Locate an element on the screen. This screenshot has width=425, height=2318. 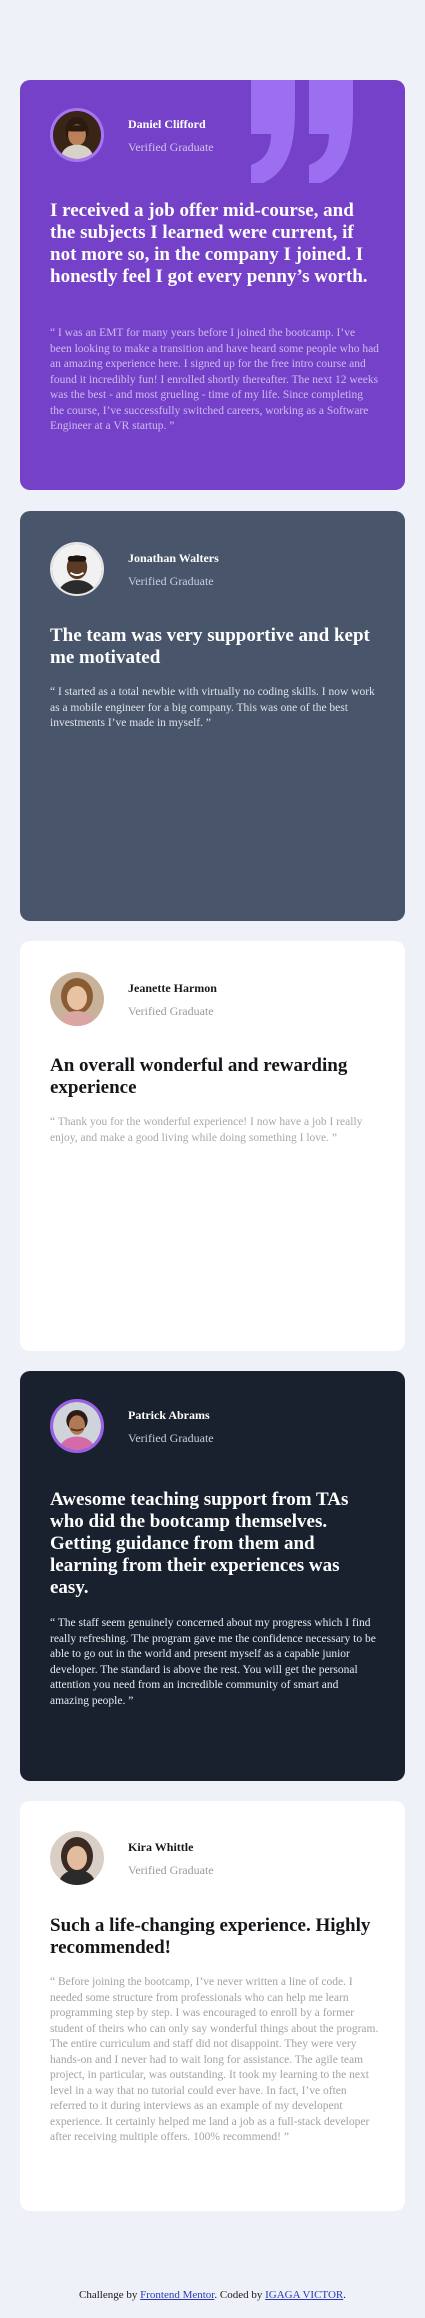
testimonial-author-name: Daniel Clifford is located at coordinates (167, 123).